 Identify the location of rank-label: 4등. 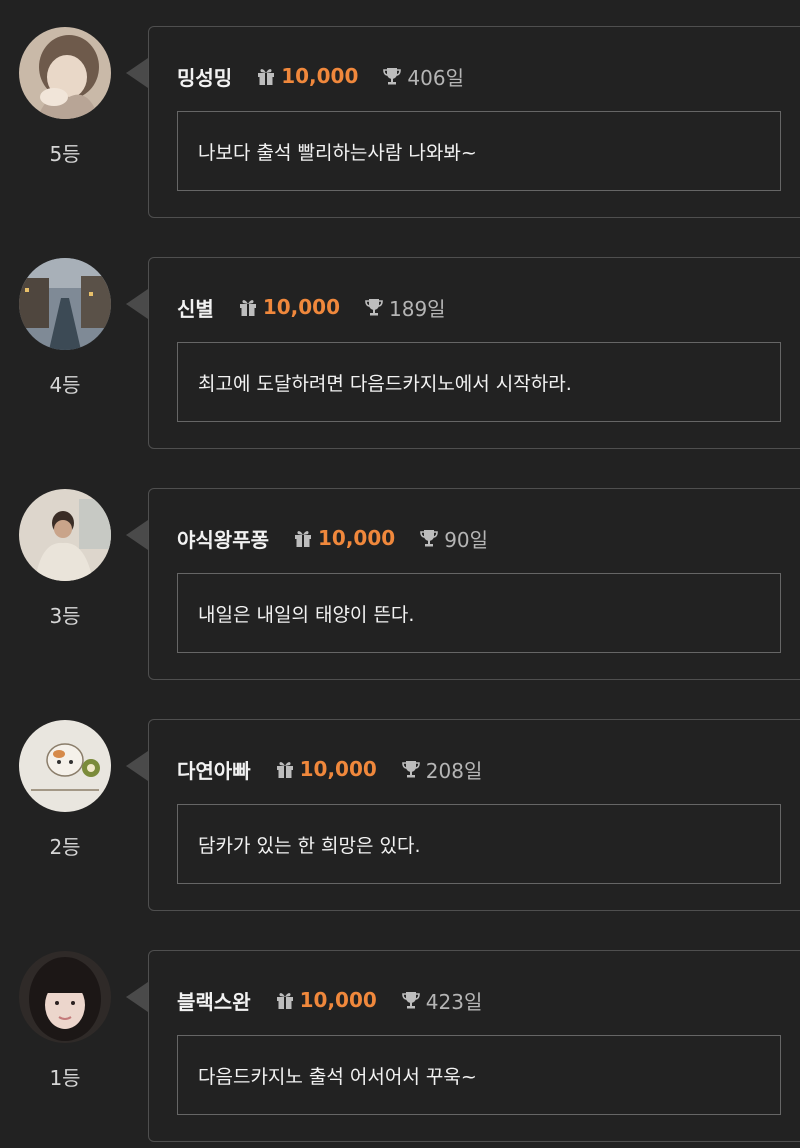
(65, 385).